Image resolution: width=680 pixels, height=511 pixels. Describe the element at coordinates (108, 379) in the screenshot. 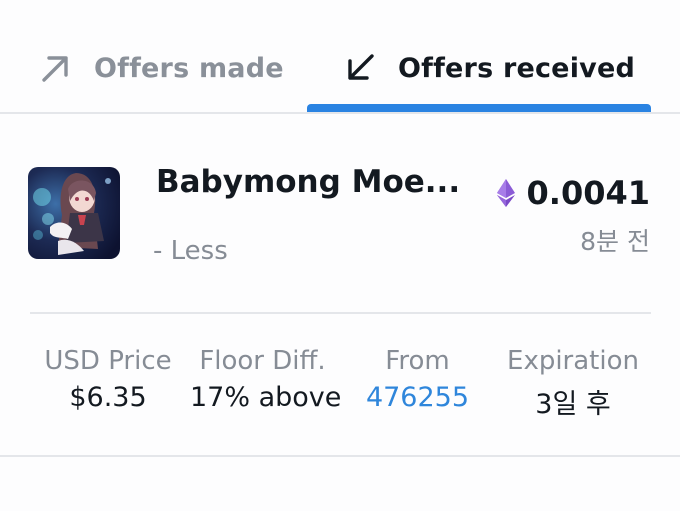

I see `usd-price-stat: USD Price $6.35` at that location.